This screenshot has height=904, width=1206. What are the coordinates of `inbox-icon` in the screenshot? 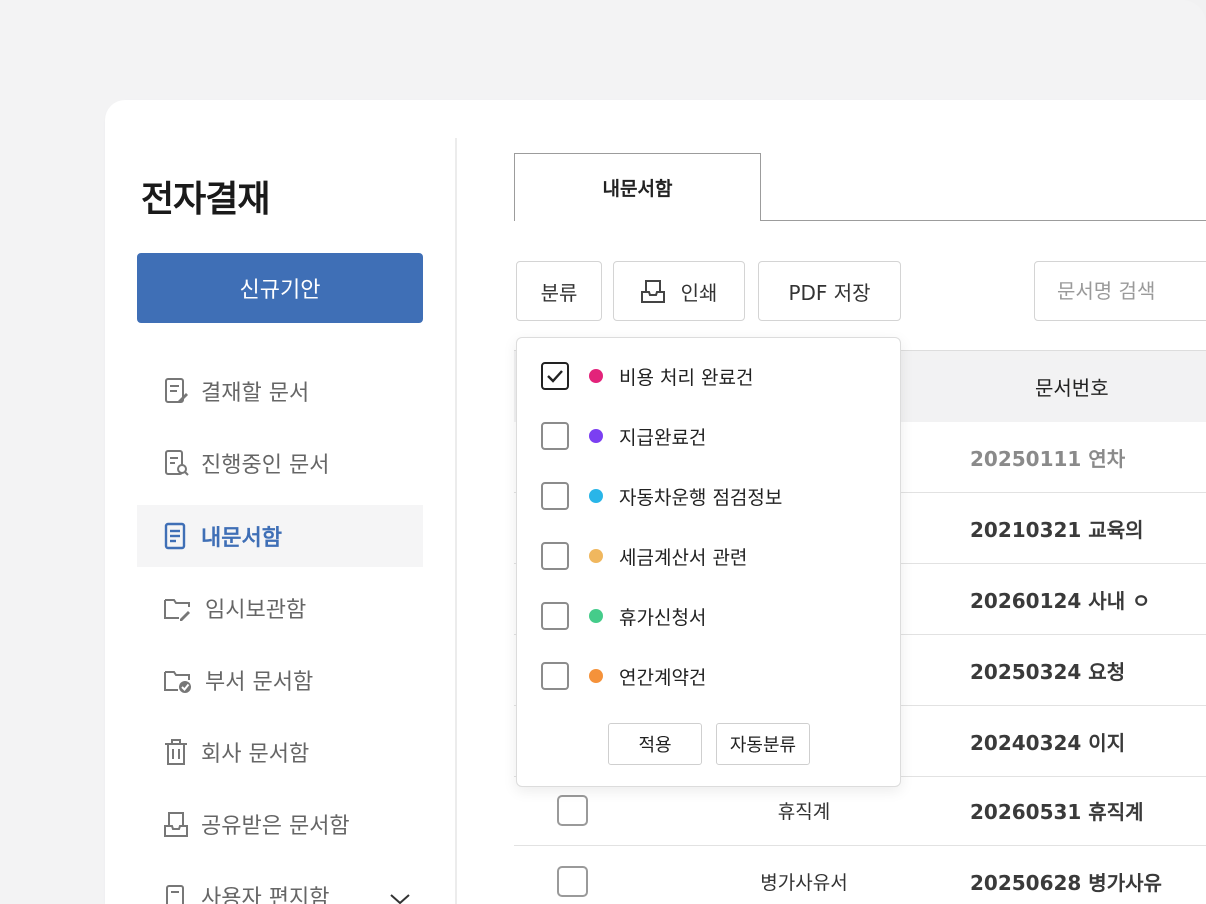 It's located at (176, 824).